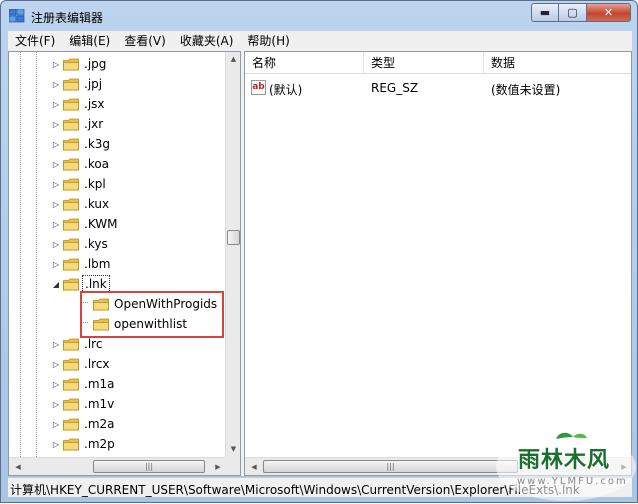 The image size is (638, 504). I want to click on column-name: 名称, so click(304, 63).